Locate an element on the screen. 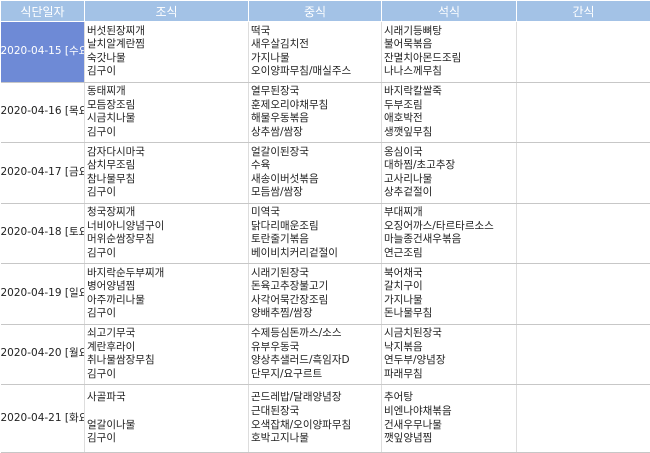 The image size is (650, 453). meal-item: 바지락칼쌀죽 is located at coordinates (450, 92).